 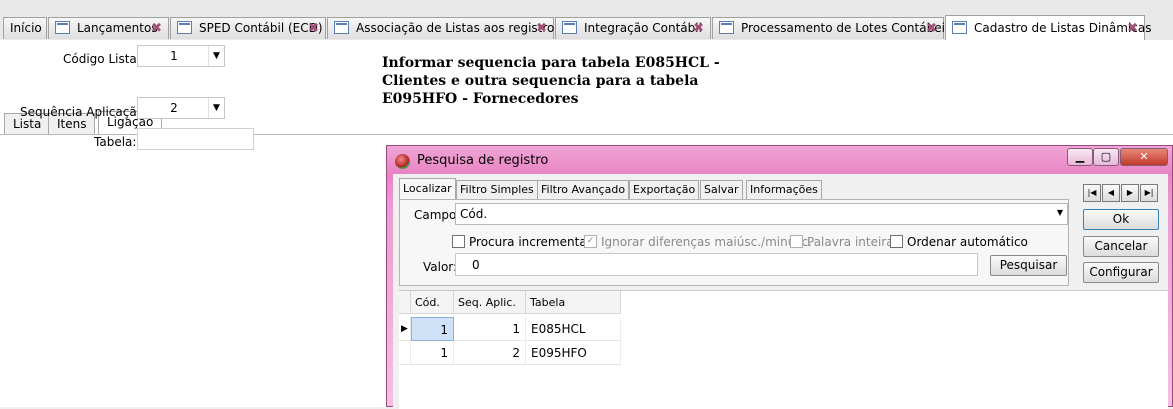 What do you see at coordinates (102, 59) in the screenshot?
I see `codigo-lista-label: Código Lista:` at bounding box center [102, 59].